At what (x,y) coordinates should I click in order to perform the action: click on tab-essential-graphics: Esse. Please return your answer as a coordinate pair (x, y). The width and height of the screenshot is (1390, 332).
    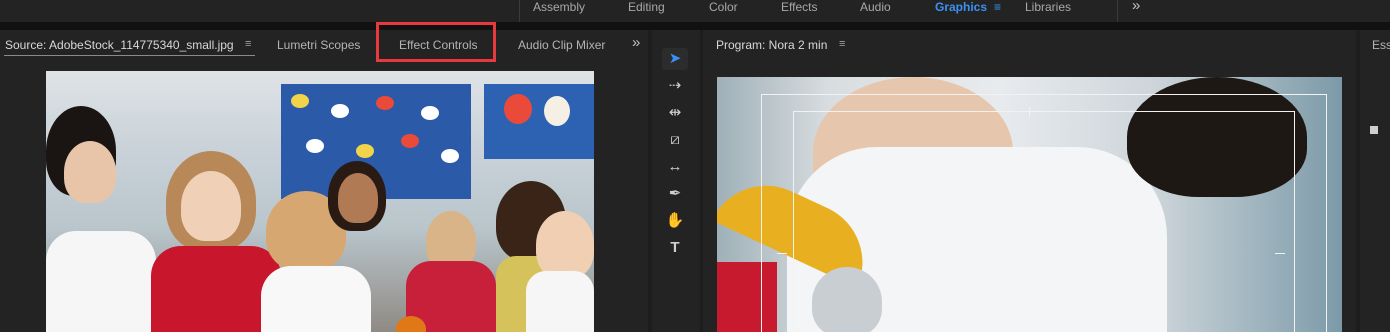
    Looking at the image, I should click on (1381, 45).